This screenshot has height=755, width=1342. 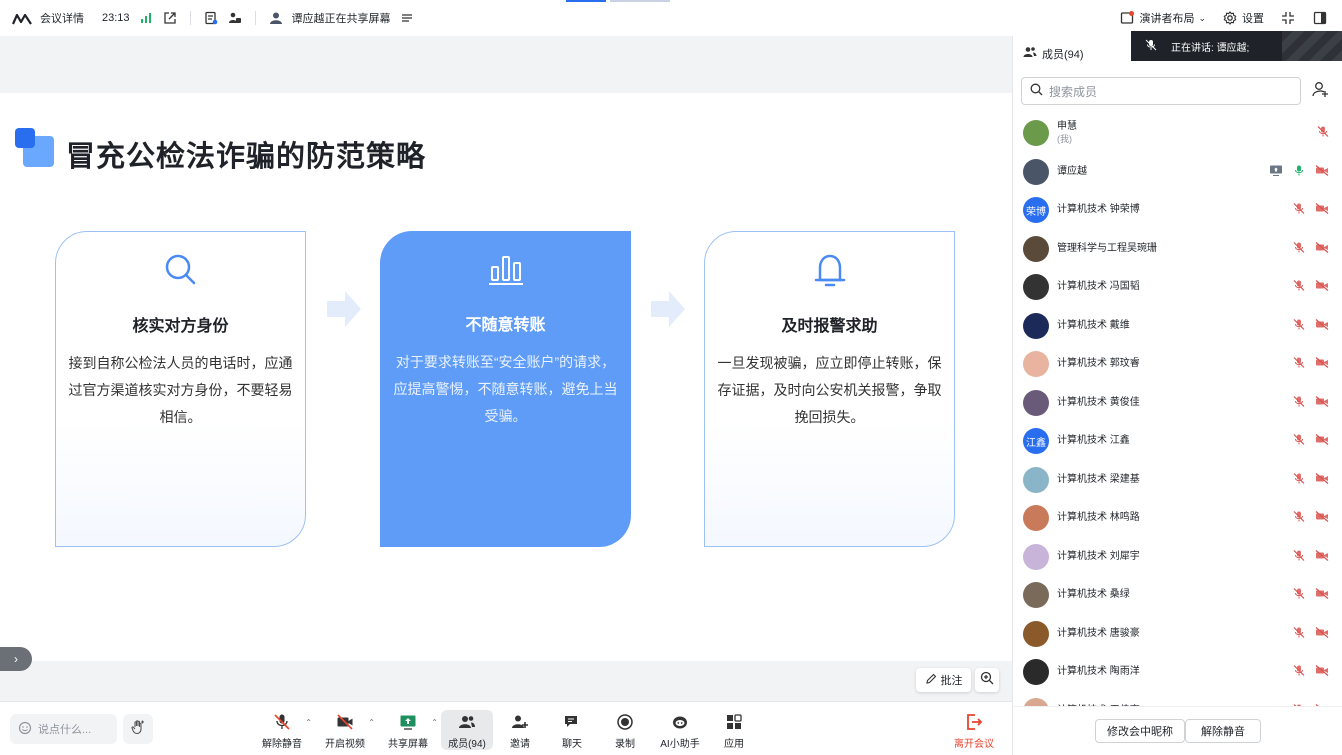 I want to click on member-row: 计算机技术 桑绿, so click(x=1177, y=595).